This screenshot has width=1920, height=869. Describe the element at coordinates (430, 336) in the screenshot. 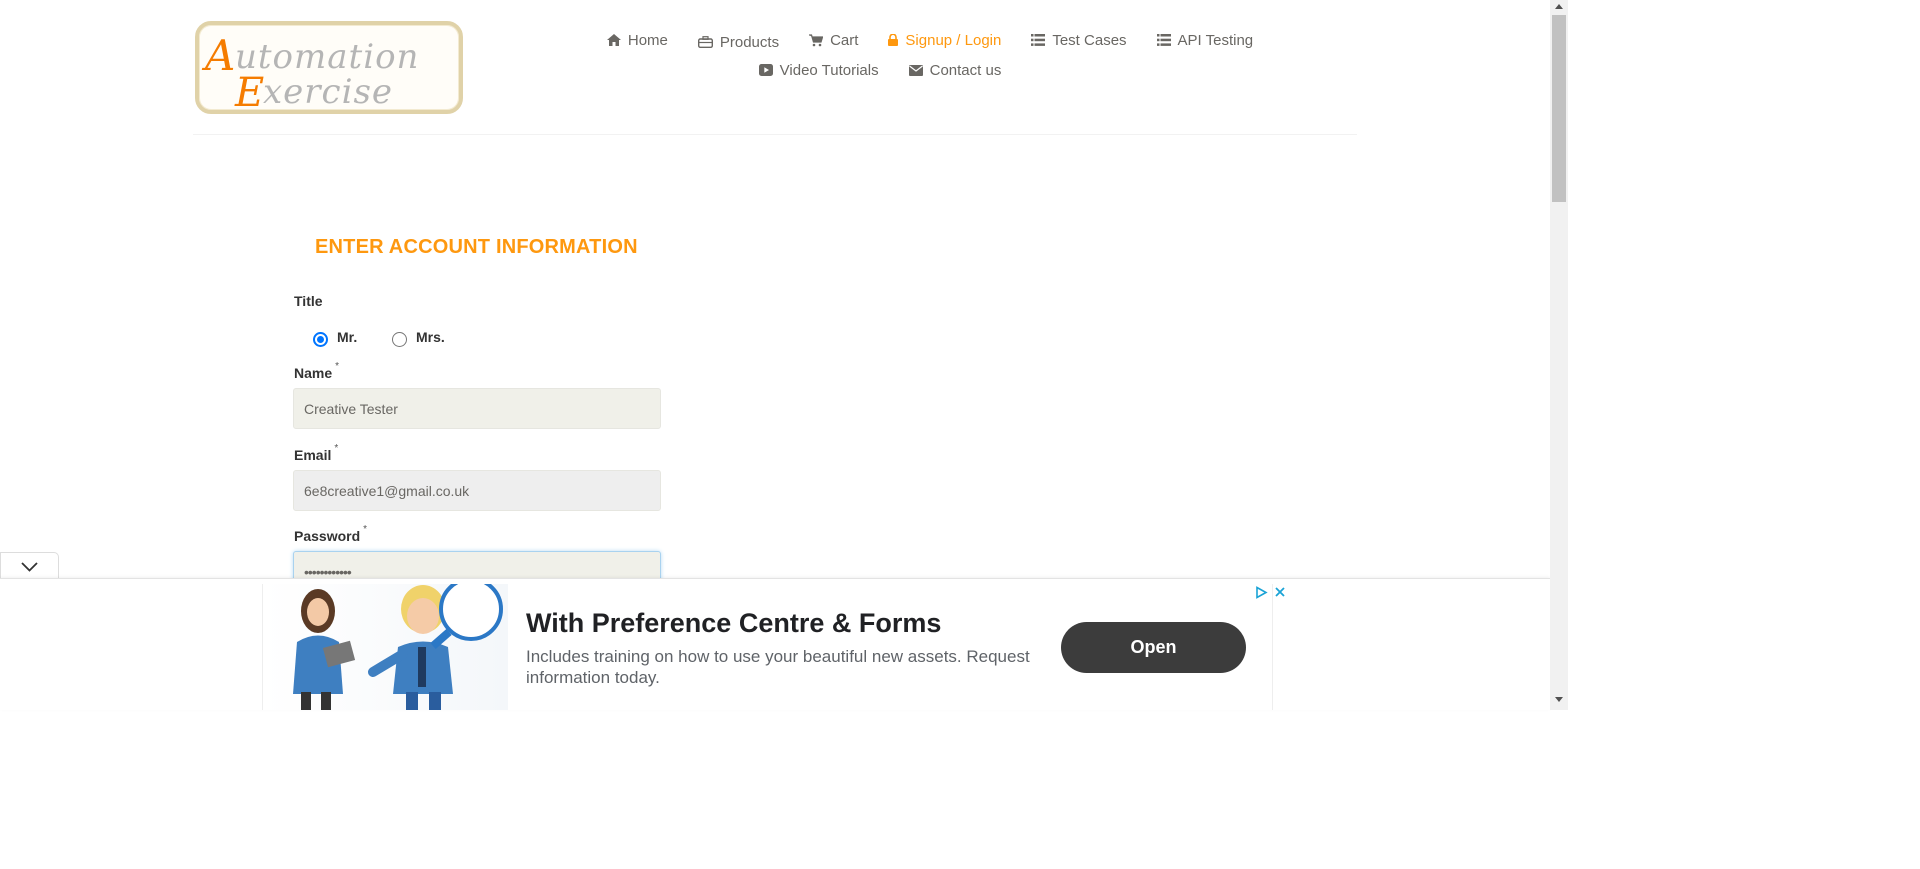

I see `radio-mrs-label: Mrs.` at that location.